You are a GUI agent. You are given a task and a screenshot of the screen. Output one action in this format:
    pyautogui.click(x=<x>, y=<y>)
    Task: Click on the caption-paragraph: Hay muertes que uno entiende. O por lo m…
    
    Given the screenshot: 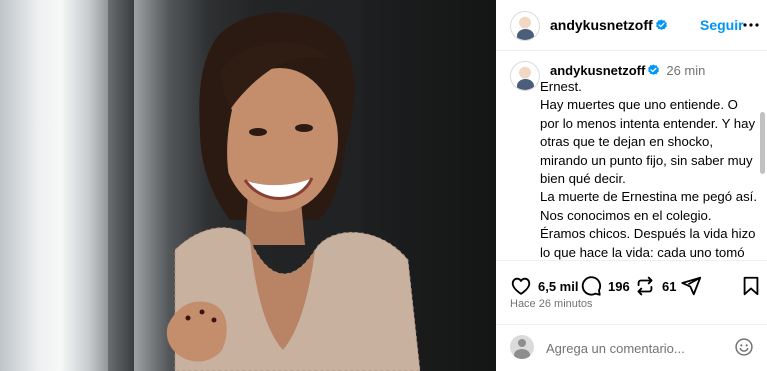 What is the action you would take?
    pyautogui.click(x=648, y=142)
    